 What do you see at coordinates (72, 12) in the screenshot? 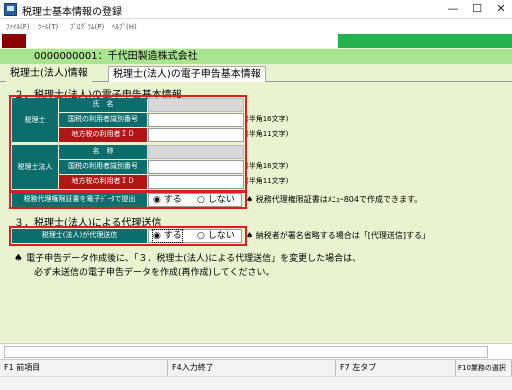
I see `window-title: 税理士基本情報の登録` at bounding box center [72, 12].